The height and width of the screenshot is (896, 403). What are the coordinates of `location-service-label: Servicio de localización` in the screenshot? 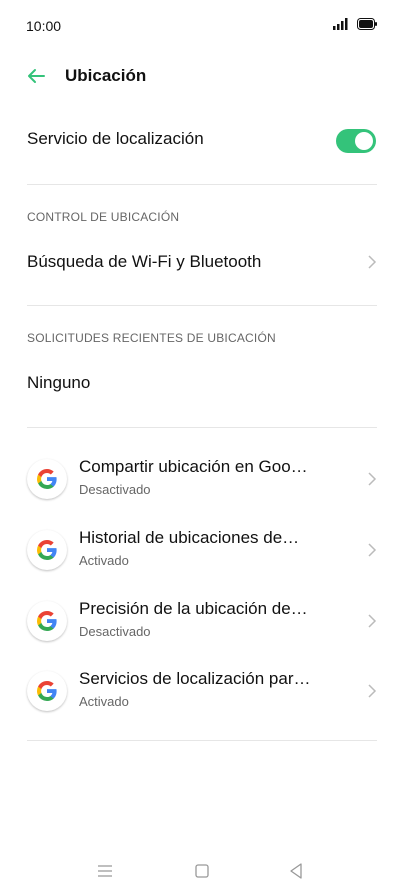 It's located at (115, 138).